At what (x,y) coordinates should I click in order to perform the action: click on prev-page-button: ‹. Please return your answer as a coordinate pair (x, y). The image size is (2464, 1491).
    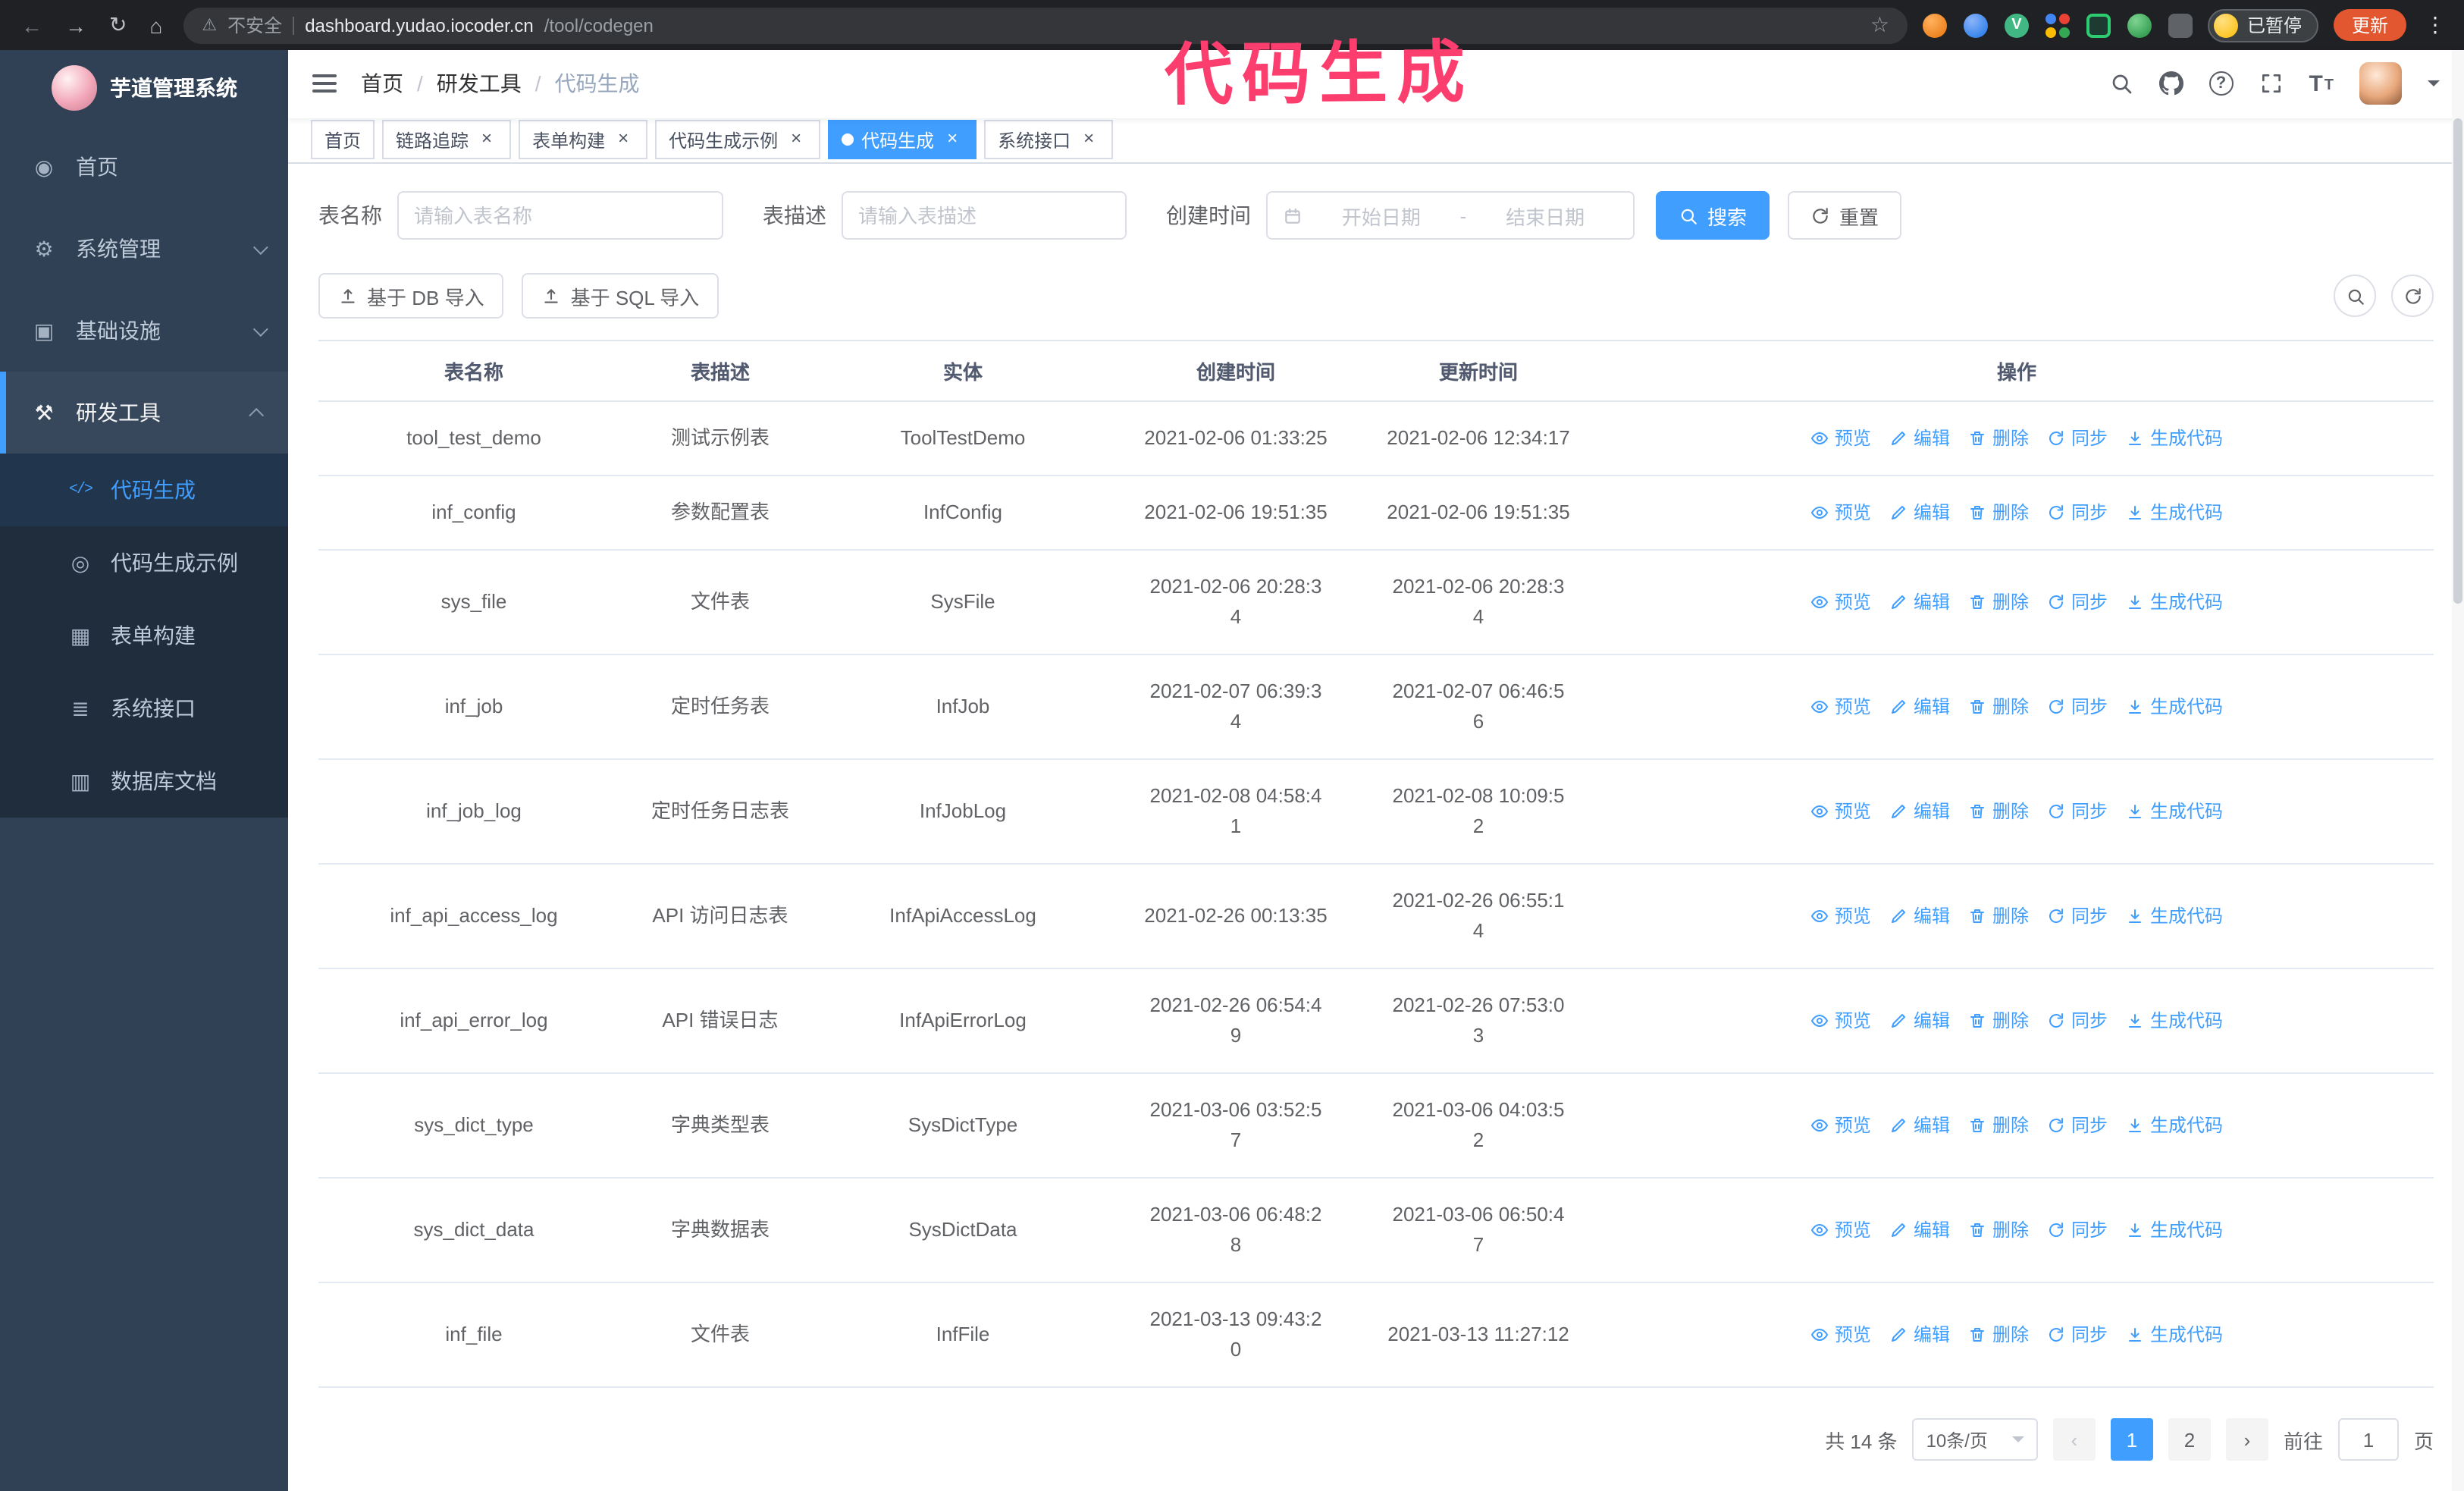
    Looking at the image, I should click on (2074, 1439).